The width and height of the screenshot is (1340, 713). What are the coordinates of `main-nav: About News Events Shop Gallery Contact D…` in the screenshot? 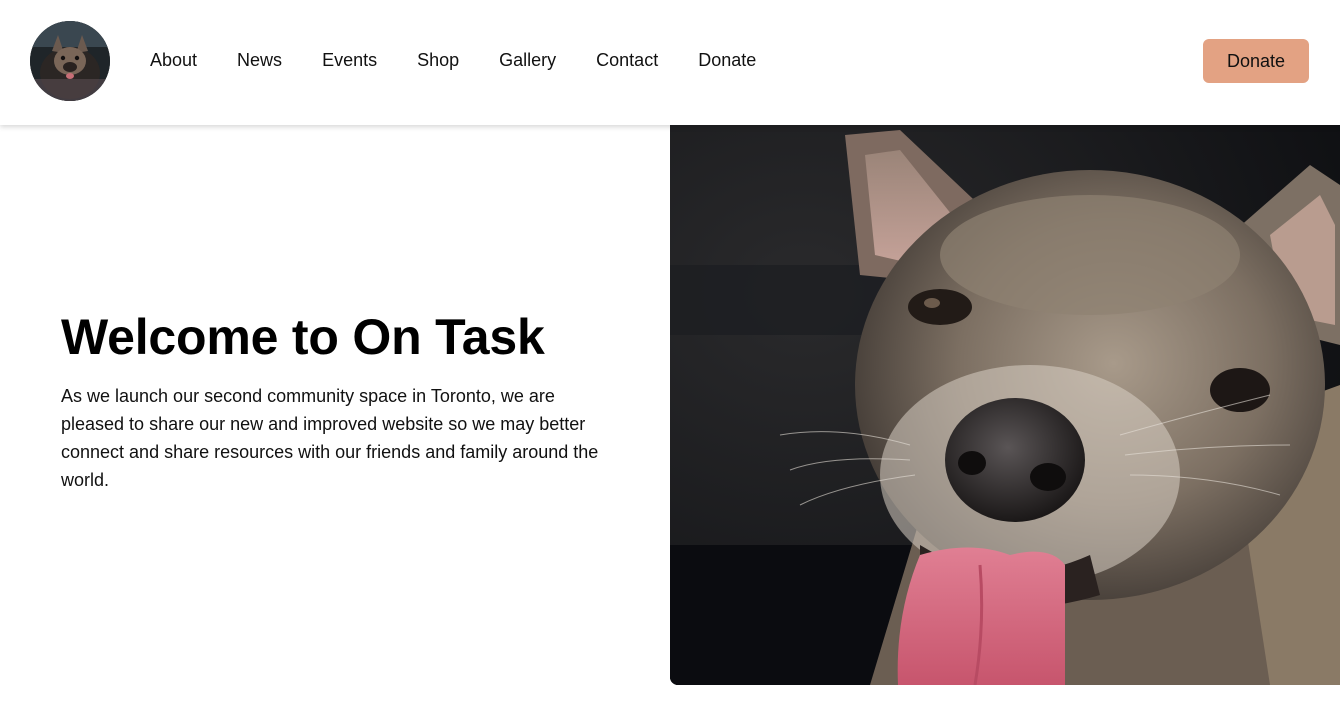 It's located at (473, 60).